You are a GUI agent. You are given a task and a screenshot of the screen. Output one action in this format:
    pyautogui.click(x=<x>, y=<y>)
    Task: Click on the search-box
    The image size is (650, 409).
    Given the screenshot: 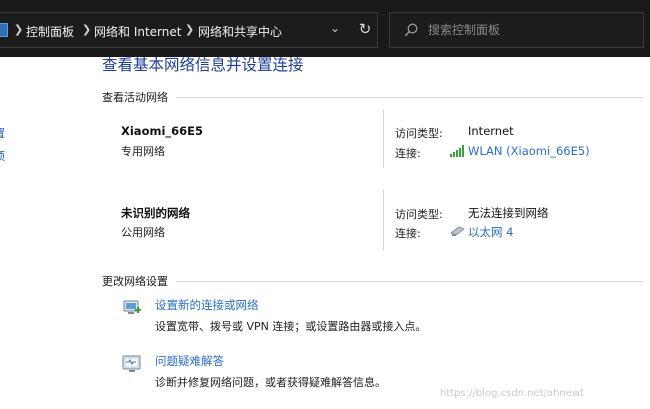 What is the action you would take?
    pyautogui.click(x=516, y=30)
    